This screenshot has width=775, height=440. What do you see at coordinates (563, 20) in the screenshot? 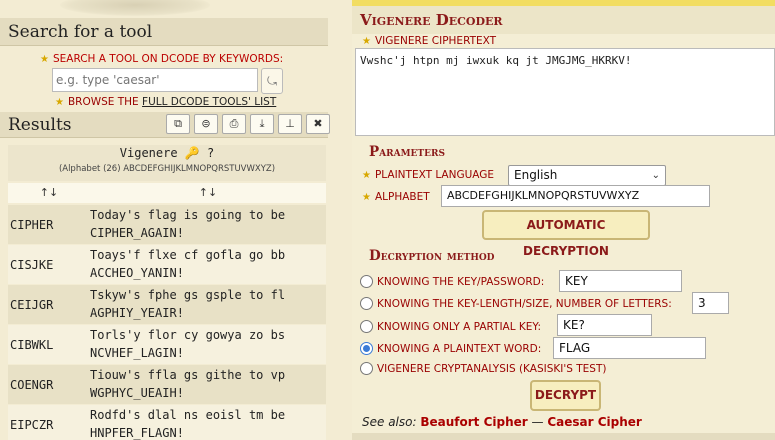
I see `tool-title: Vigenere Decoder` at bounding box center [563, 20].